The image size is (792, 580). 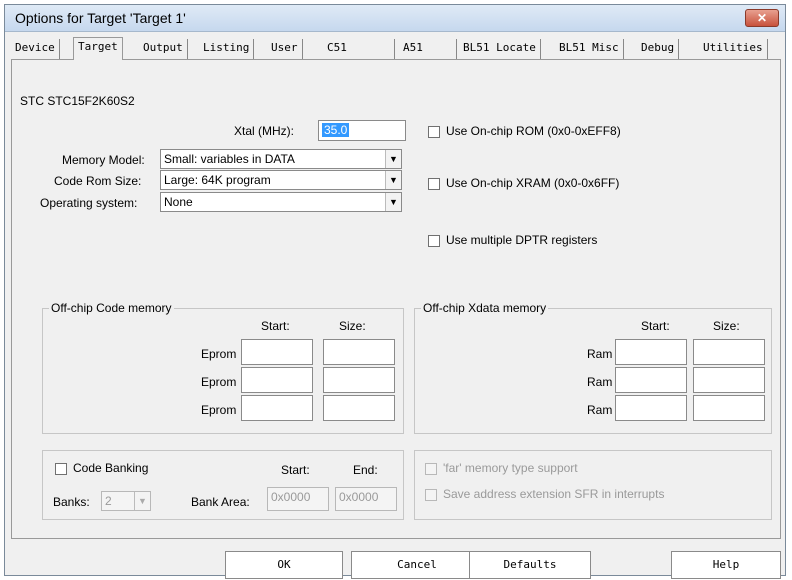 I want to click on banks-value: 2, so click(x=108, y=501).